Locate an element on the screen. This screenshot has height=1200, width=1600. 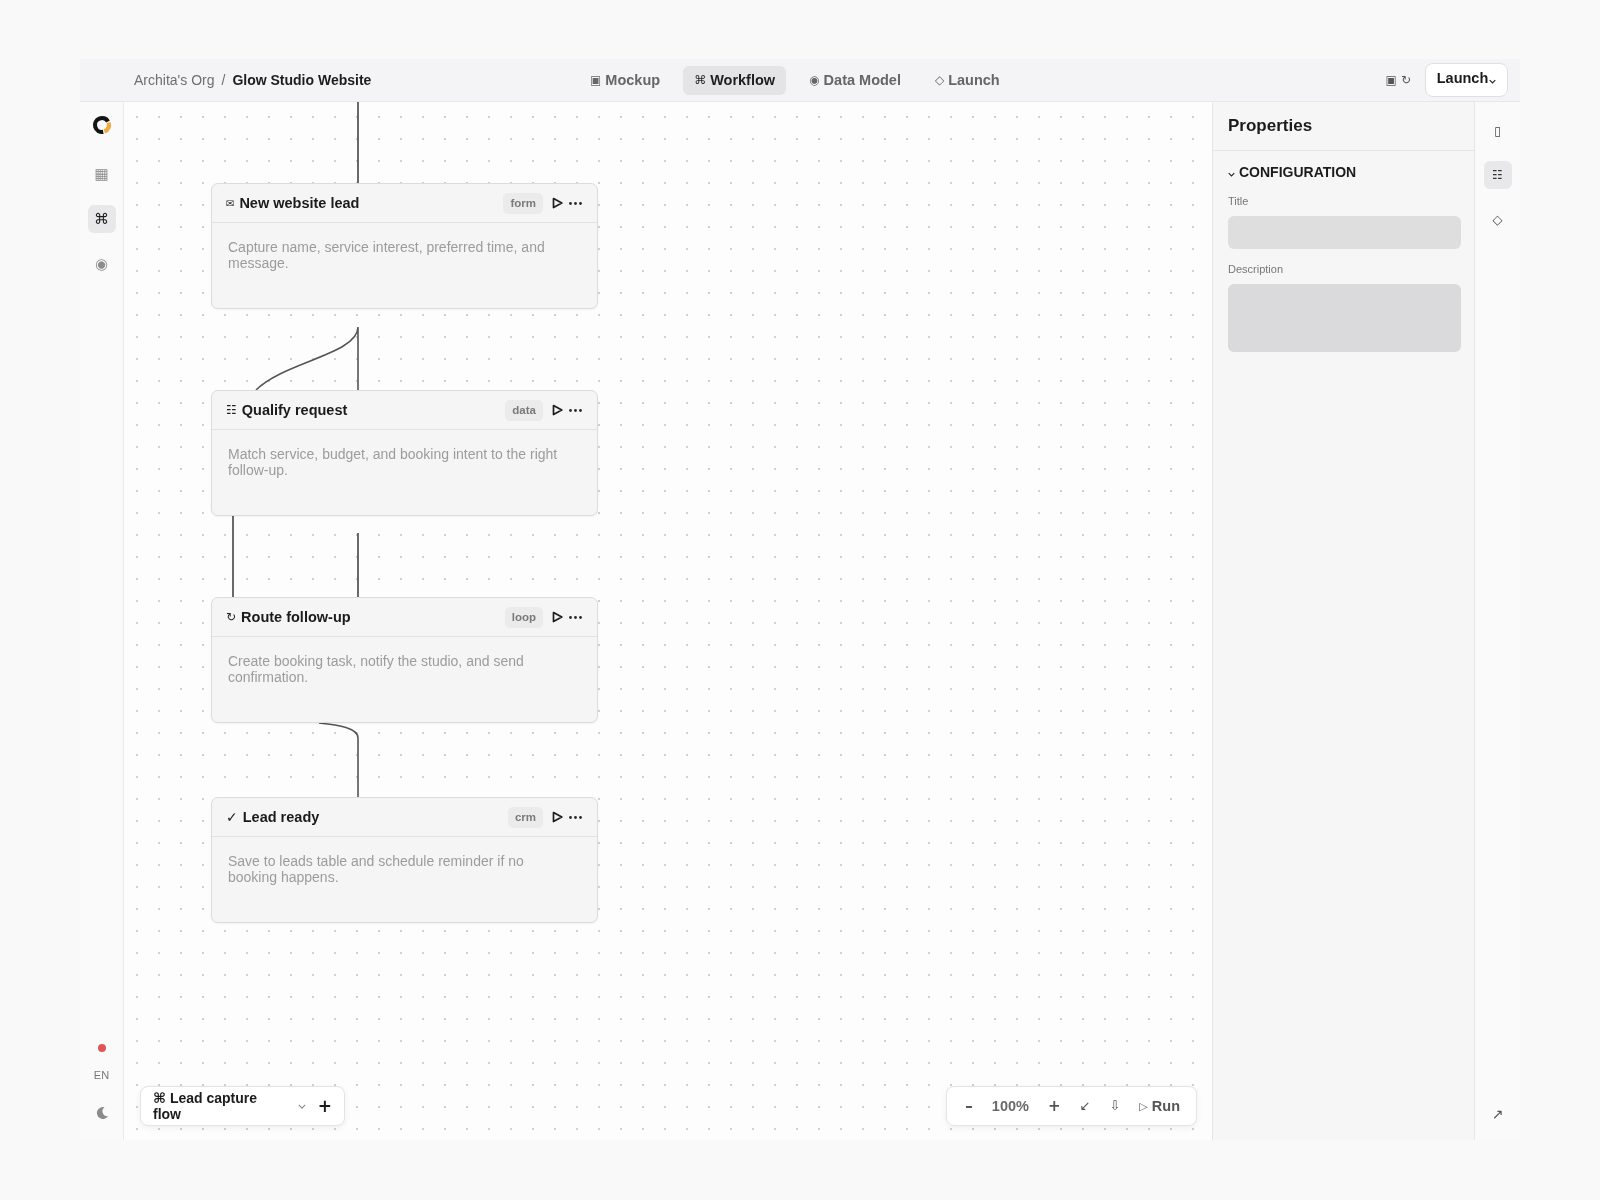
rectangle-icon: ▯ is located at coordinates (1497, 131).